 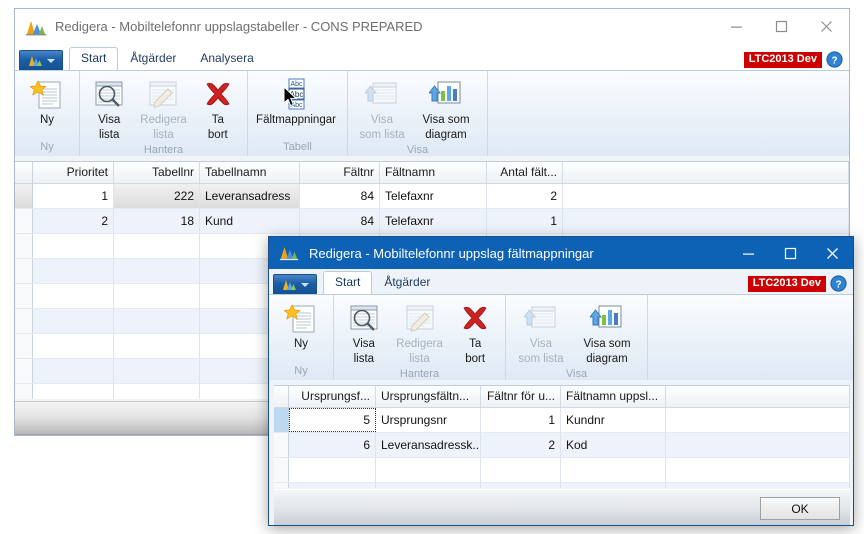 What do you see at coordinates (613, 445) in the screenshot?
I see `cell-faltnamn-uppslag: Kod` at bounding box center [613, 445].